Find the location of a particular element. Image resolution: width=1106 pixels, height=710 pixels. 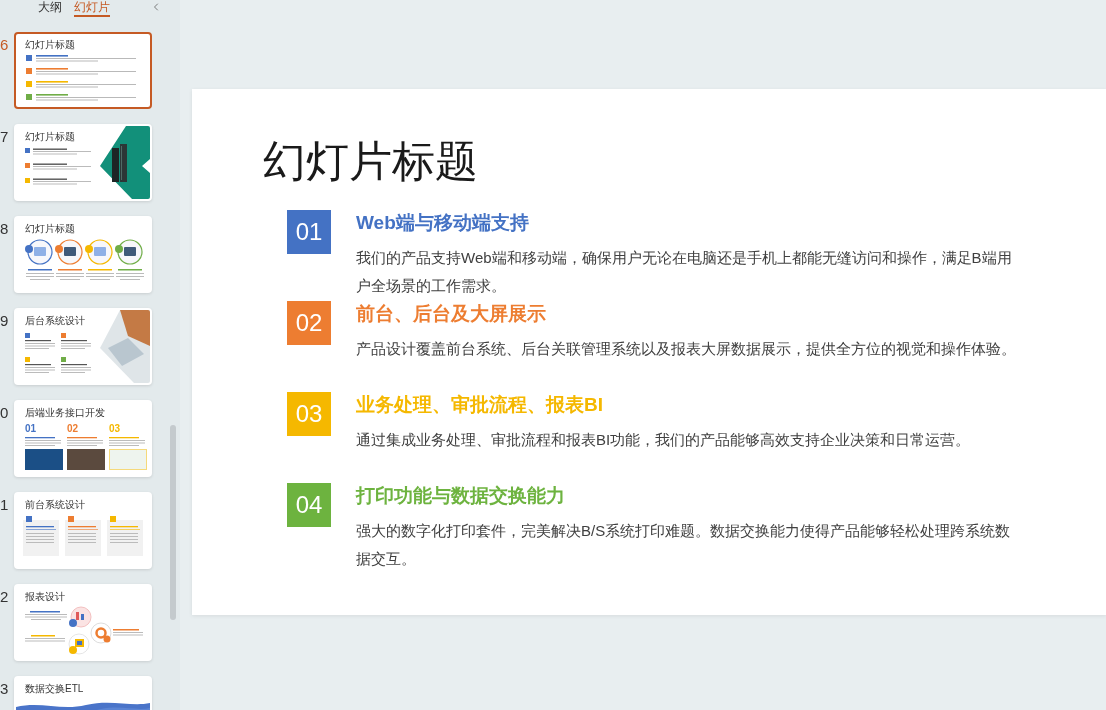

slide-number: 9 is located at coordinates (5, 321).